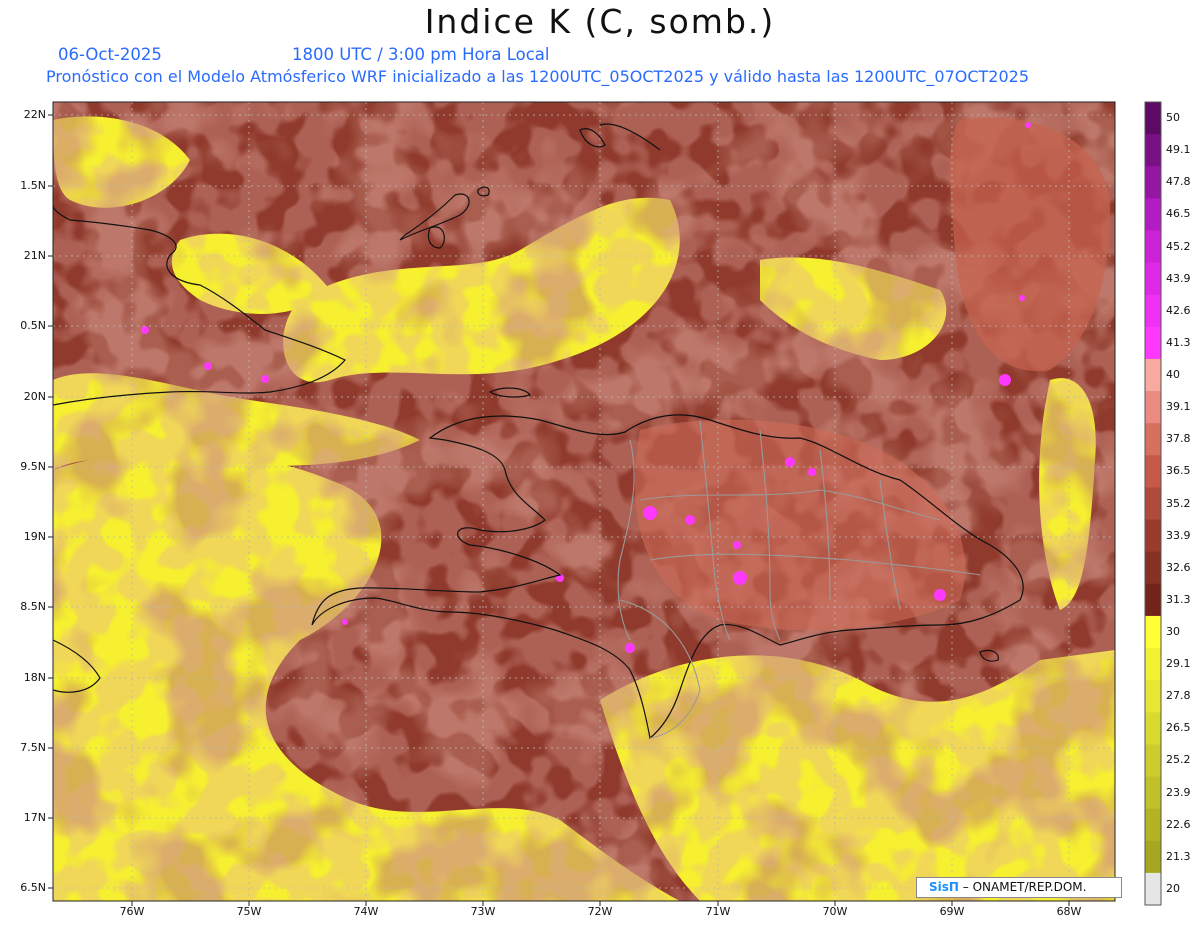 This screenshot has height=927, width=1200. What do you see at coordinates (1173, 888) in the screenshot?
I see `colorbar-level-label: 20` at bounding box center [1173, 888].